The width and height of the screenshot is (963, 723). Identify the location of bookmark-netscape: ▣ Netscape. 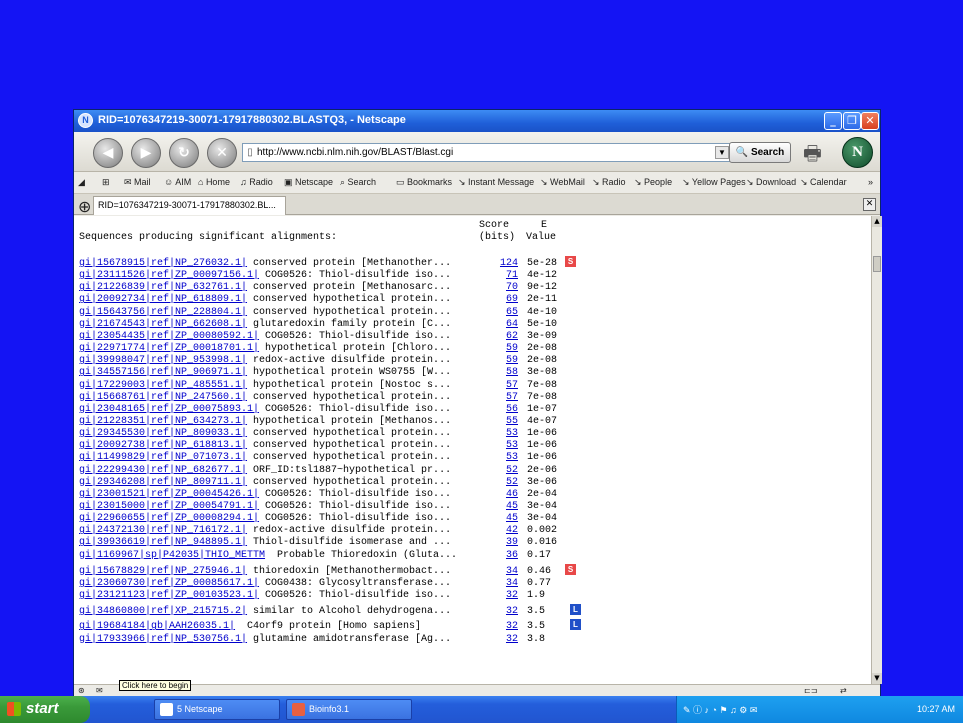
(308, 182).